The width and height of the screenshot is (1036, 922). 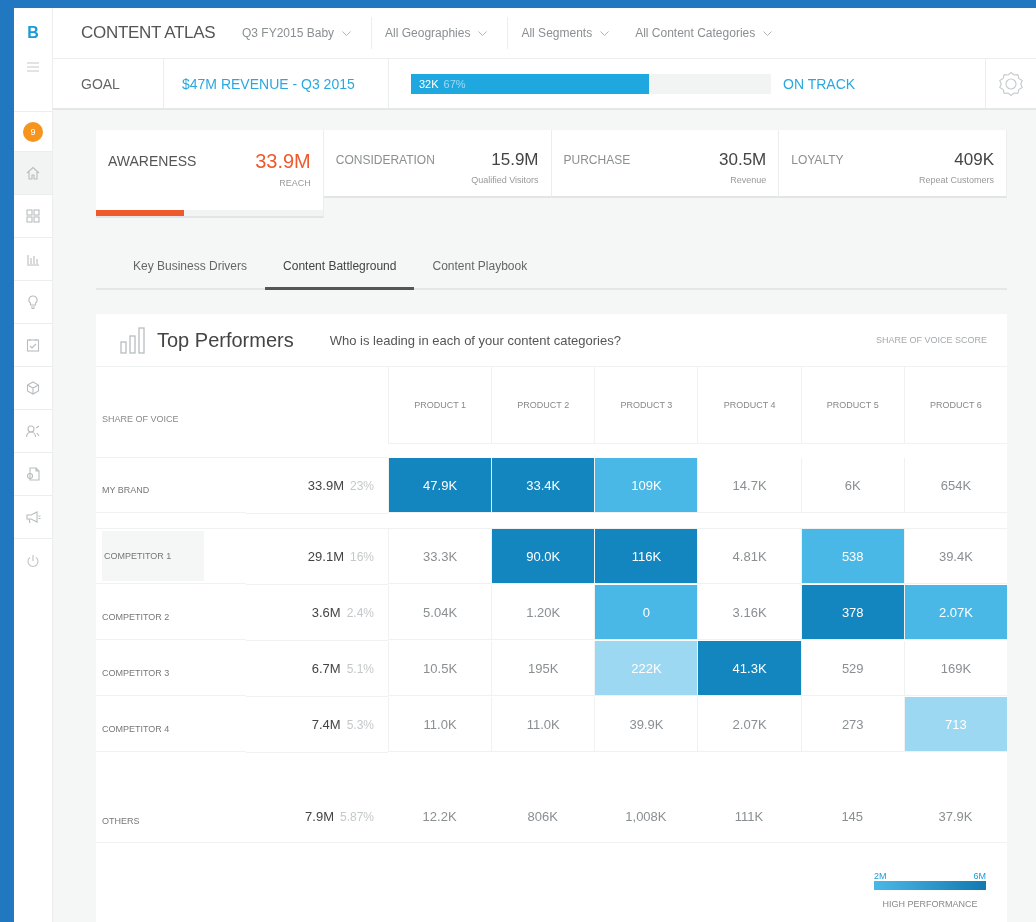 What do you see at coordinates (893, 164) in the screenshot?
I see `metric-card: LOYALTY 409K Repeat Customers` at bounding box center [893, 164].